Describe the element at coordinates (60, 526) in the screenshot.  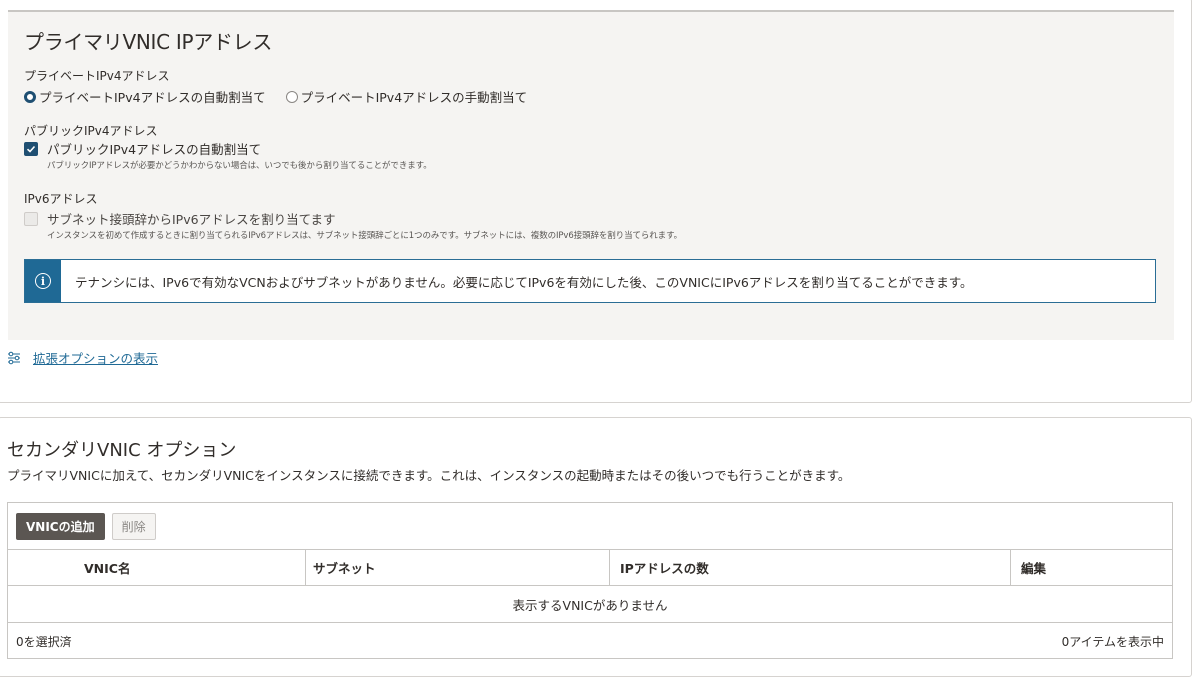
I see `add-vnic-button: VNICの追加` at that location.